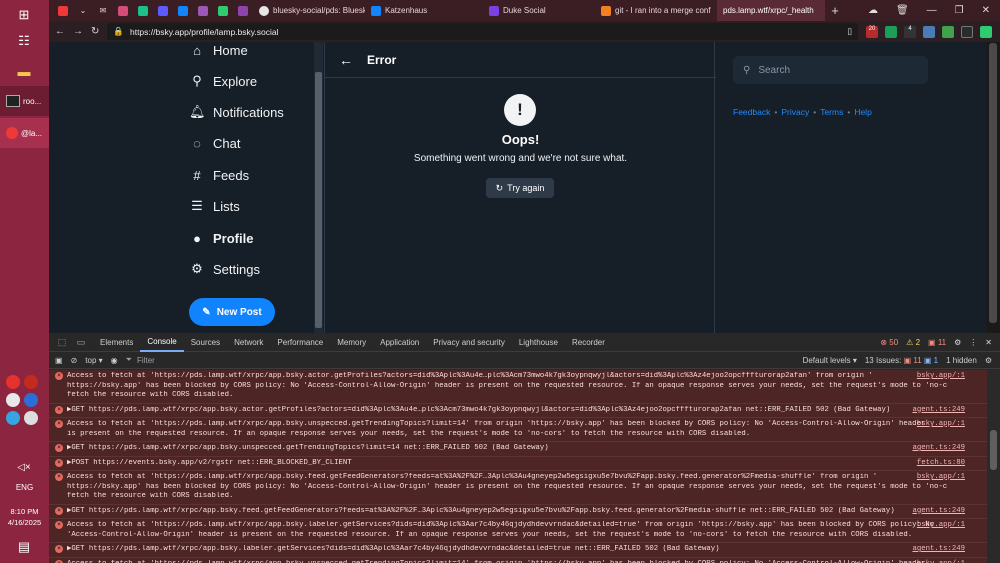 This screenshot has width=1000, height=563. I want to click on tab-sources: Sources, so click(205, 342).